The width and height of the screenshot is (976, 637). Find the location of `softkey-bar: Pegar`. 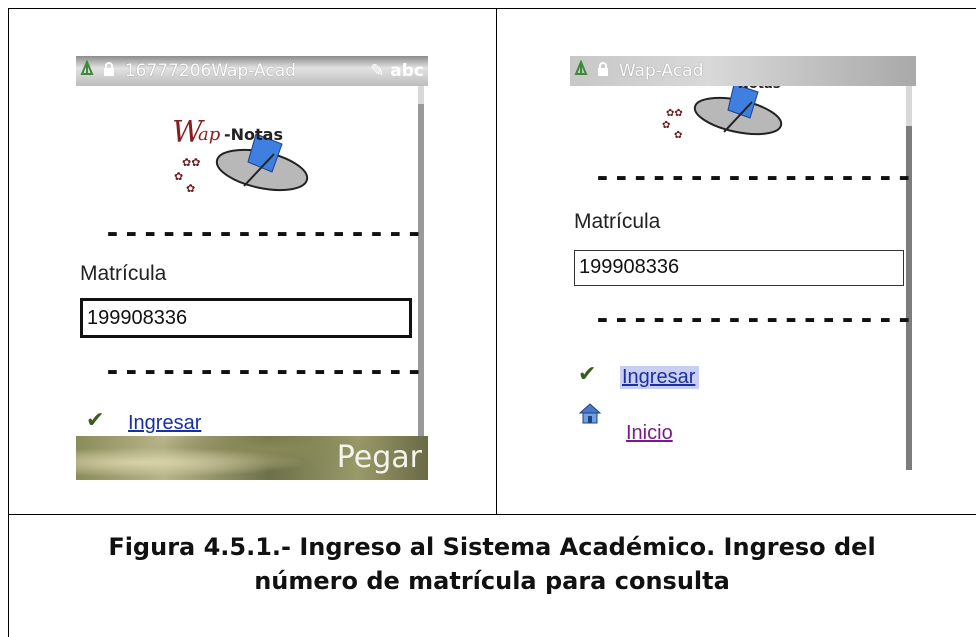

softkey-bar: Pegar is located at coordinates (252, 458).